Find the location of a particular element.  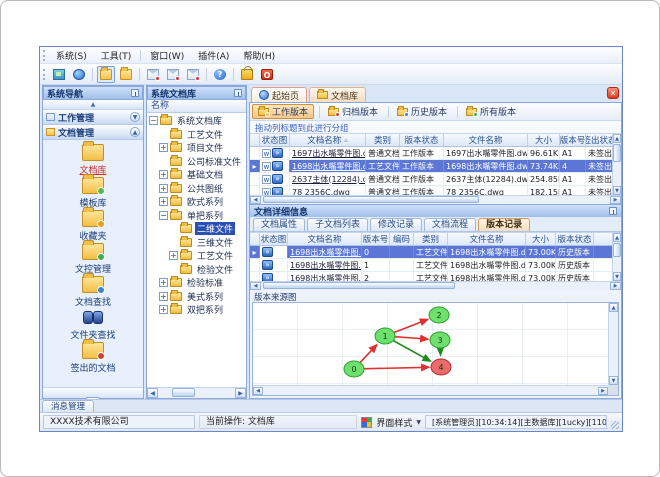

tree-node: + 检验标准 is located at coordinates (196, 283).